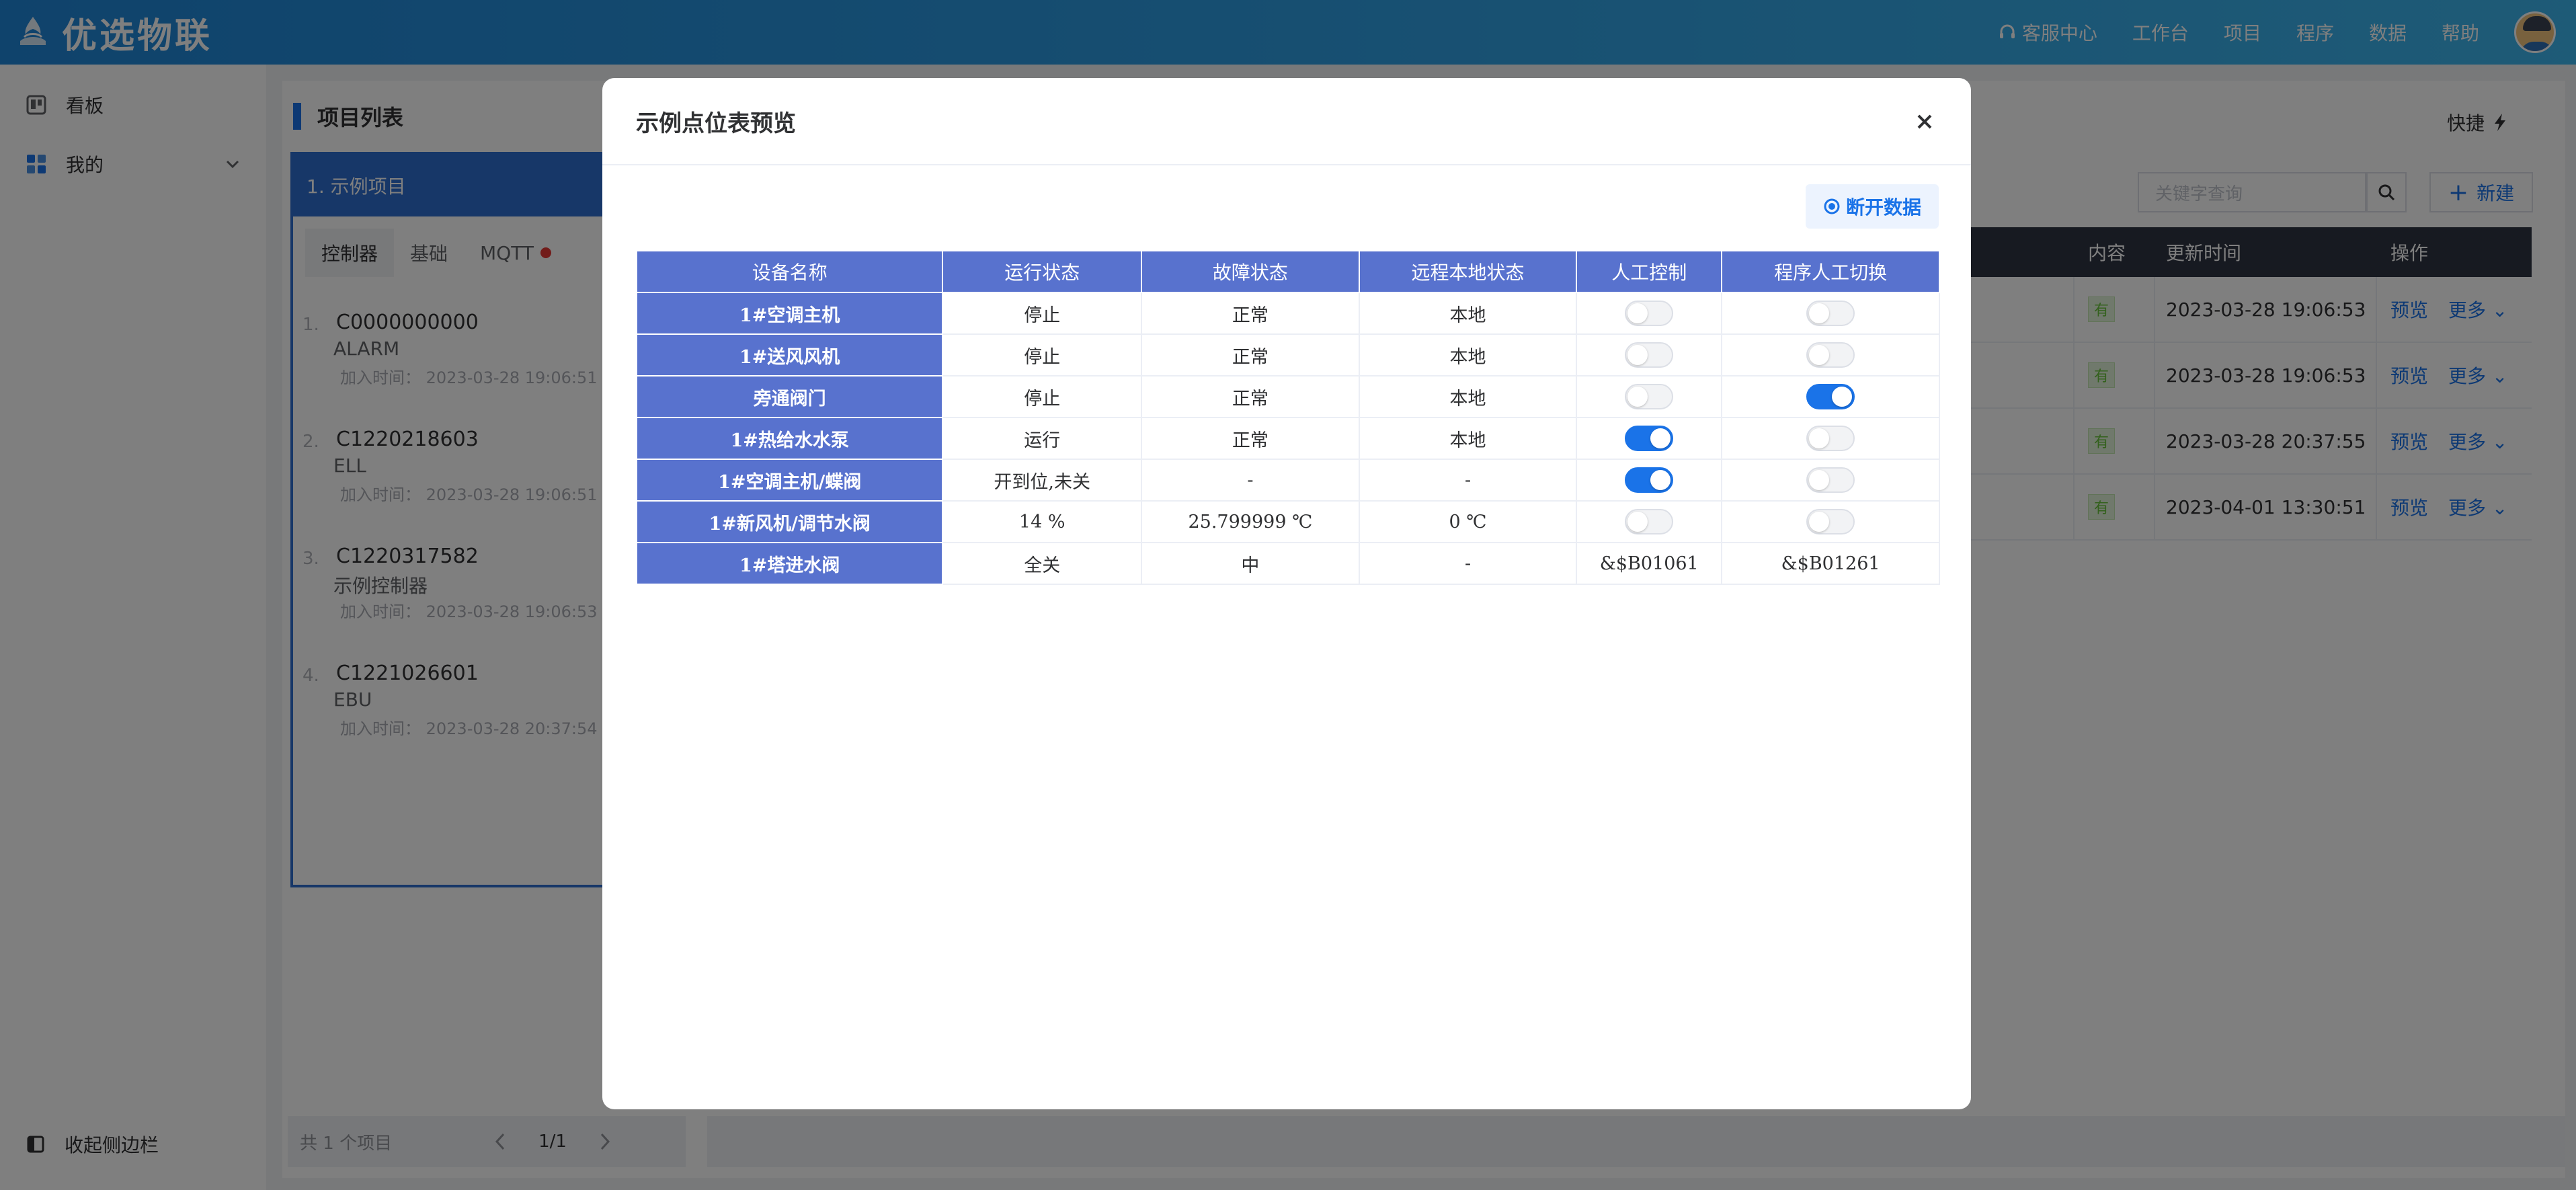 The width and height of the screenshot is (2576, 1190). What do you see at coordinates (1250, 563) in the screenshot?
I see `fault-status: 中` at bounding box center [1250, 563].